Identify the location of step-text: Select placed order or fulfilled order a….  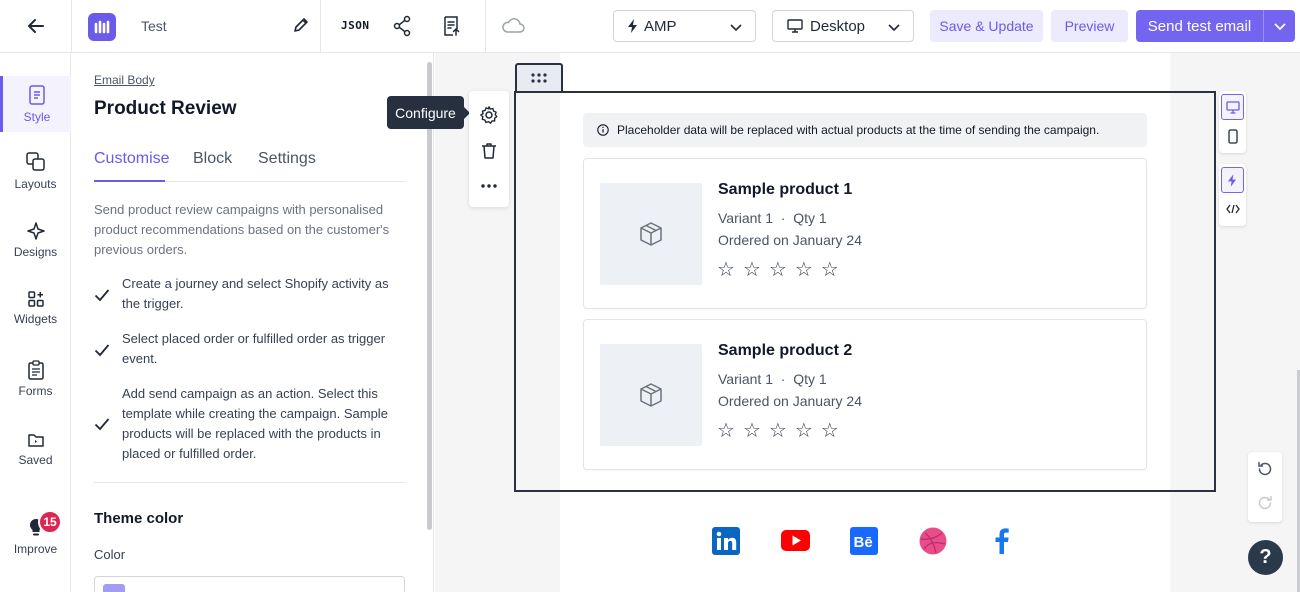
(254, 348).